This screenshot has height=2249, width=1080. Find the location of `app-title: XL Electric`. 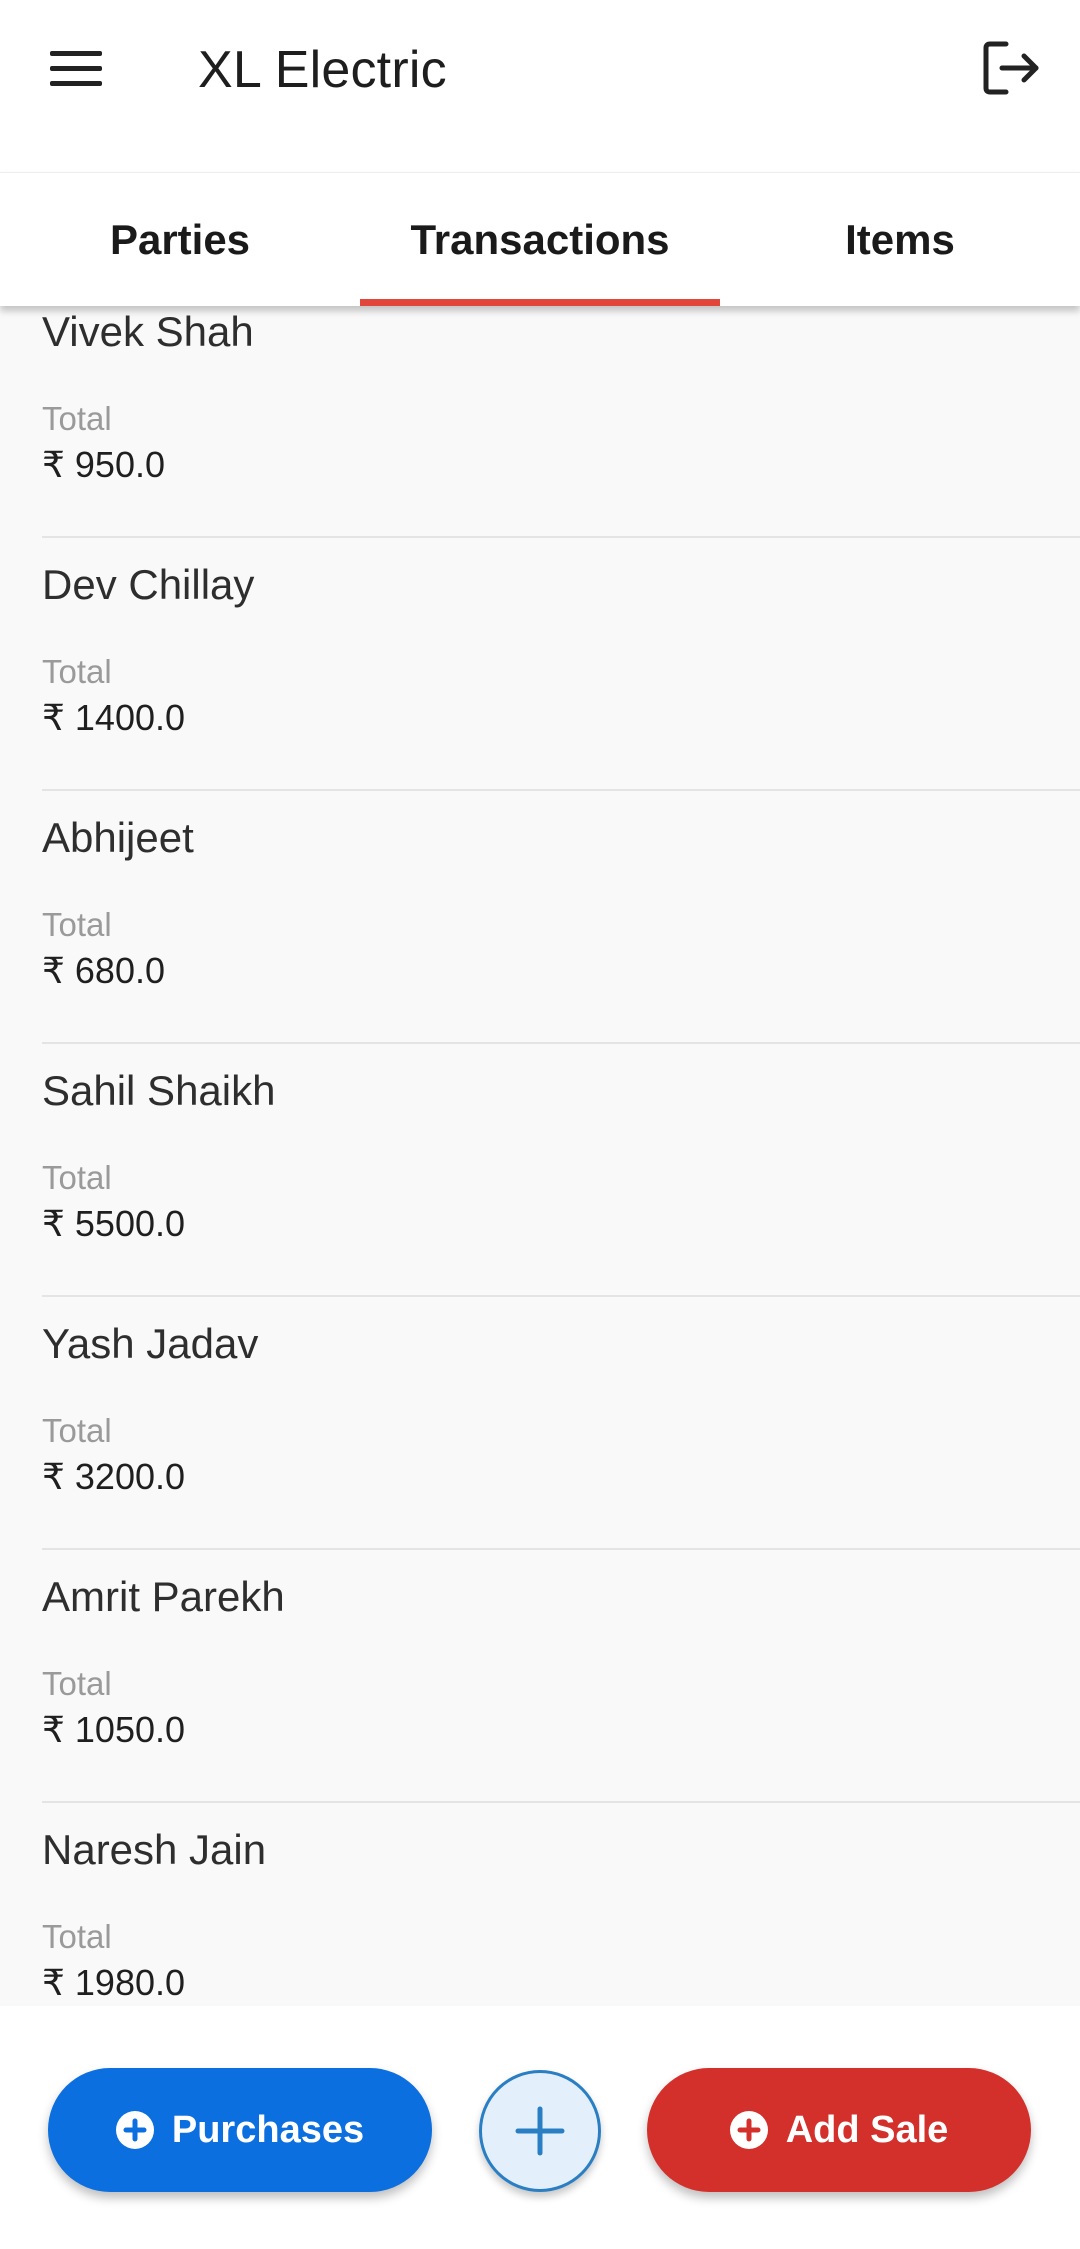

app-title: XL Electric is located at coordinates (322, 70).